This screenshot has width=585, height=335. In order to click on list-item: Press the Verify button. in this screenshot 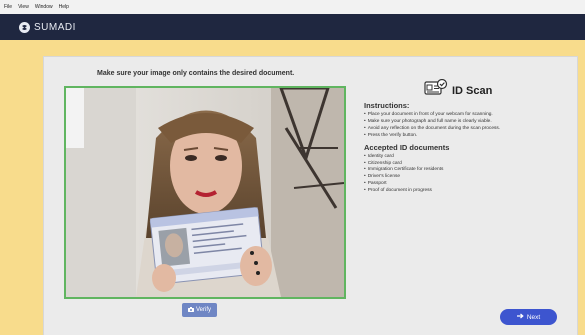, I will do `click(471, 136)`.